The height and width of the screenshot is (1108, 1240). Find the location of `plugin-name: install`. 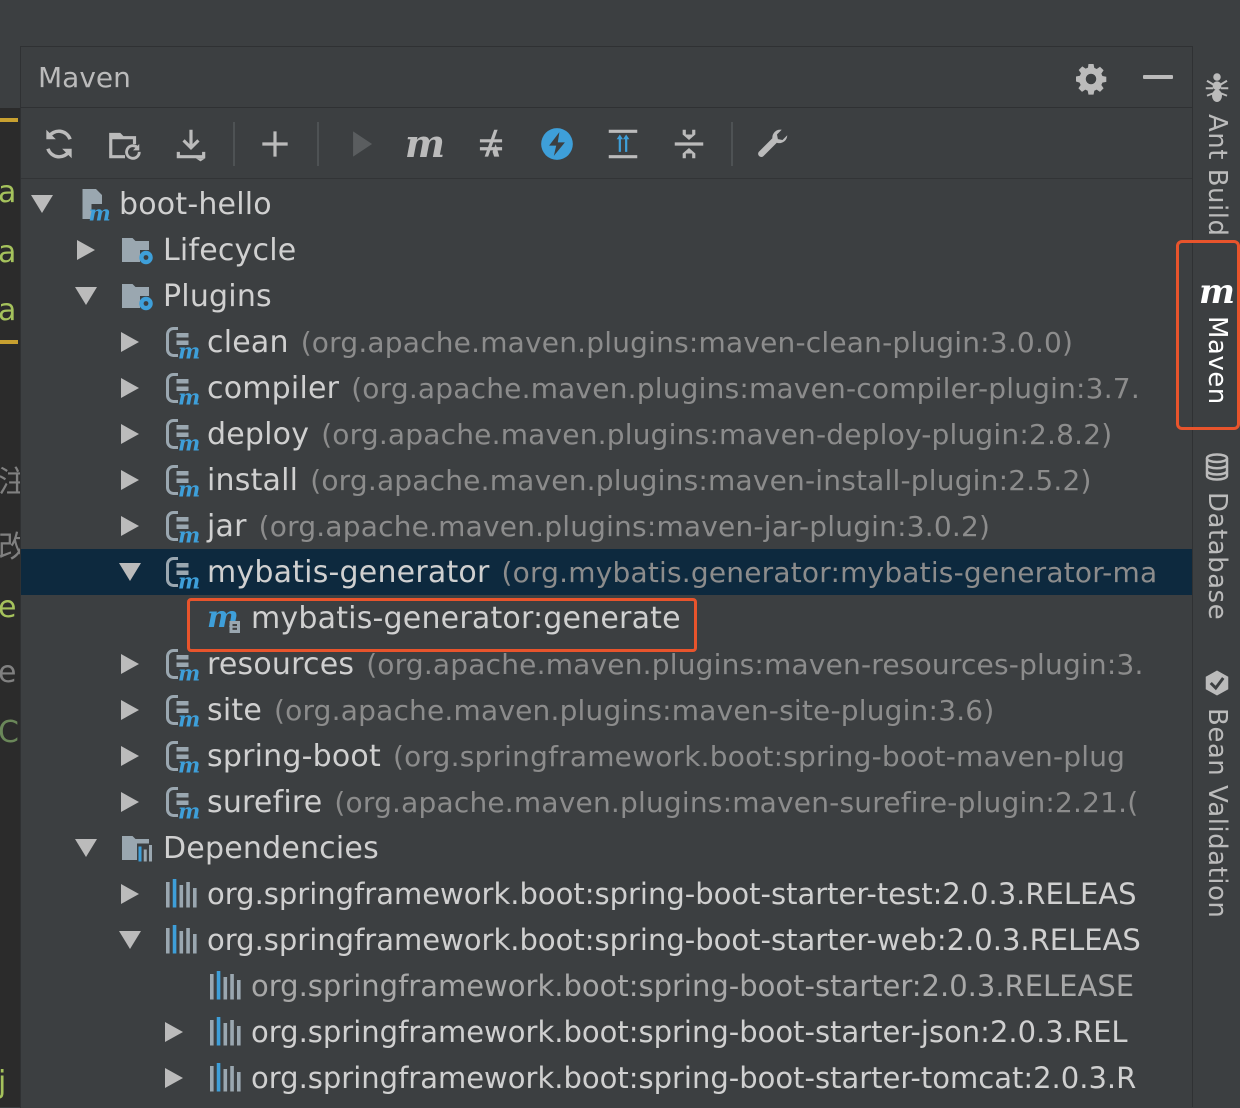

plugin-name: install is located at coordinates (253, 480).